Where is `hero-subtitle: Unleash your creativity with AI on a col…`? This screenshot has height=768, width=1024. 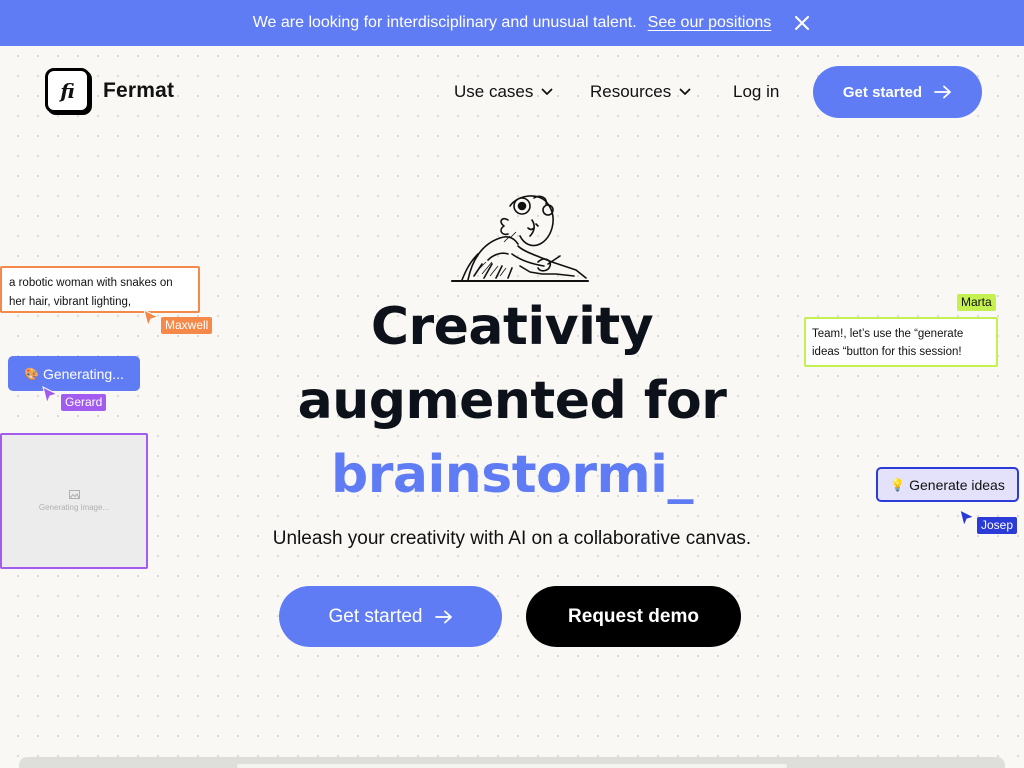 hero-subtitle: Unleash your creativity with AI on a col… is located at coordinates (512, 538).